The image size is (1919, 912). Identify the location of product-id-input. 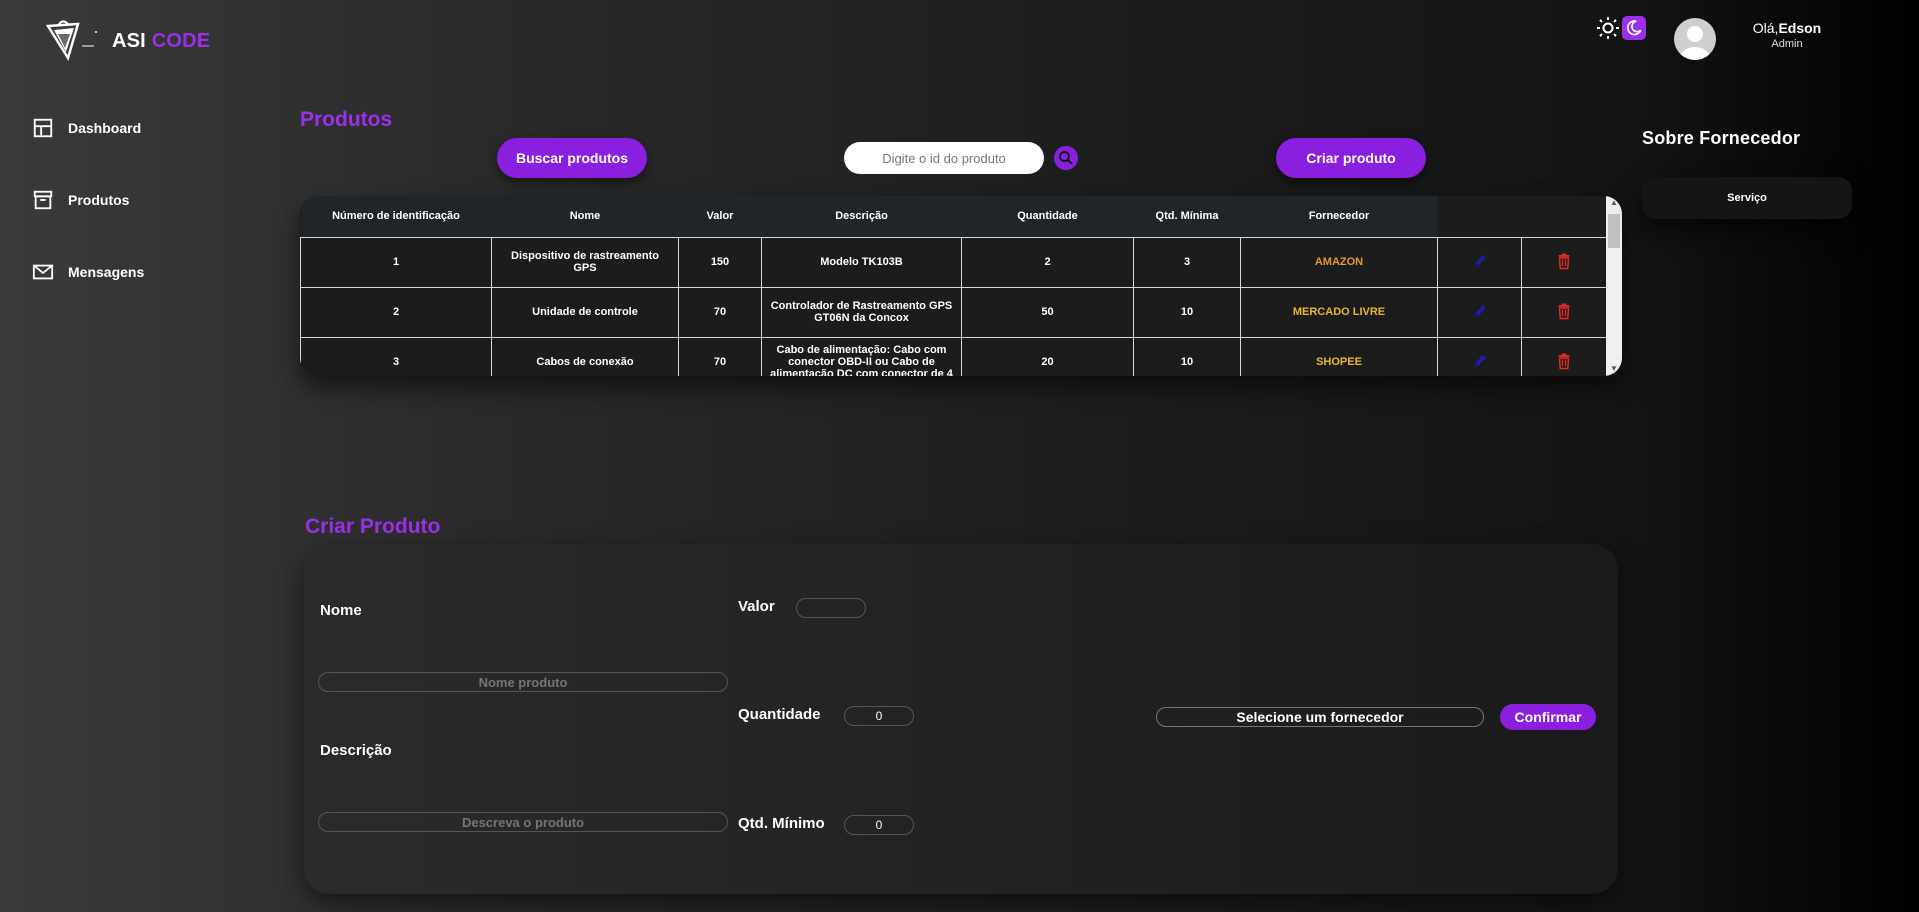
(944, 158).